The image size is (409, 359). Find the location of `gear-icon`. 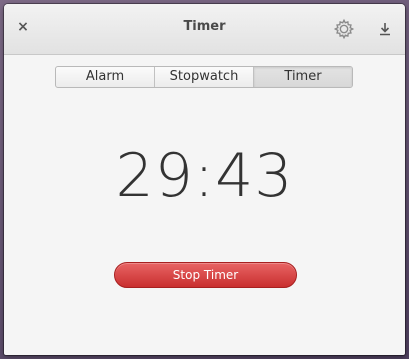

gear-icon is located at coordinates (344, 29).